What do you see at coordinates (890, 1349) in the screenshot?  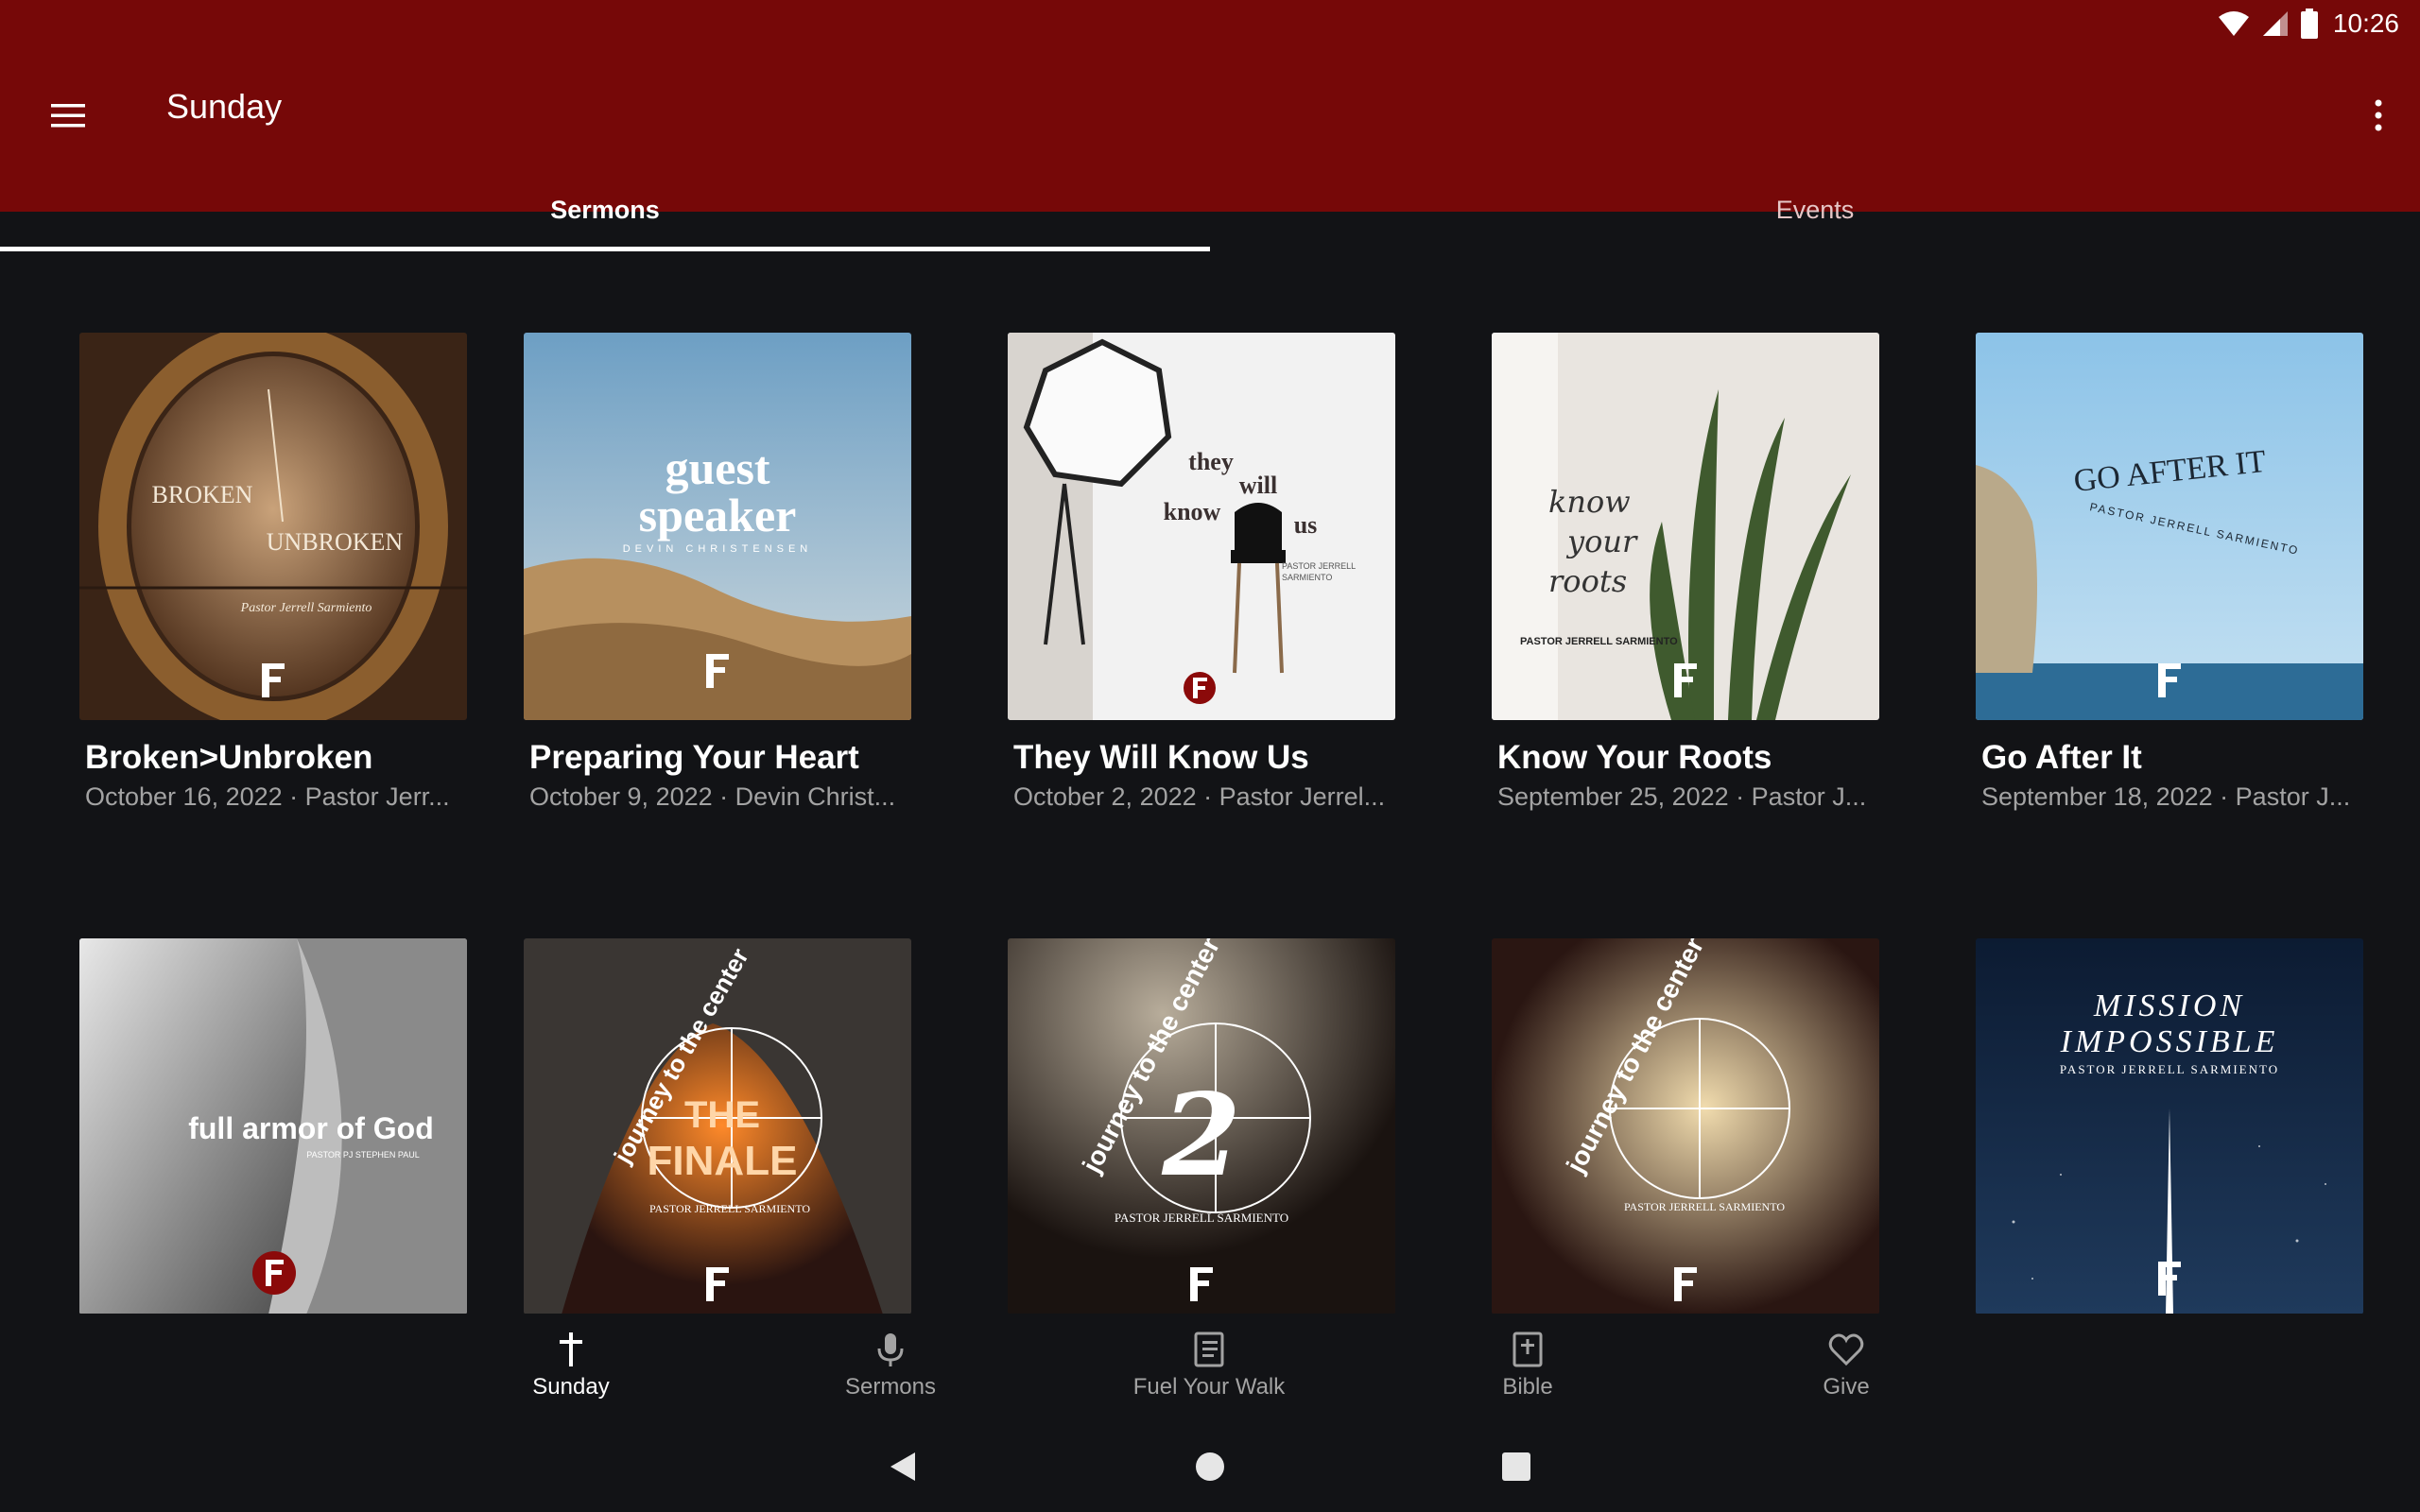 I see `microphone-icon` at bounding box center [890, 1349].